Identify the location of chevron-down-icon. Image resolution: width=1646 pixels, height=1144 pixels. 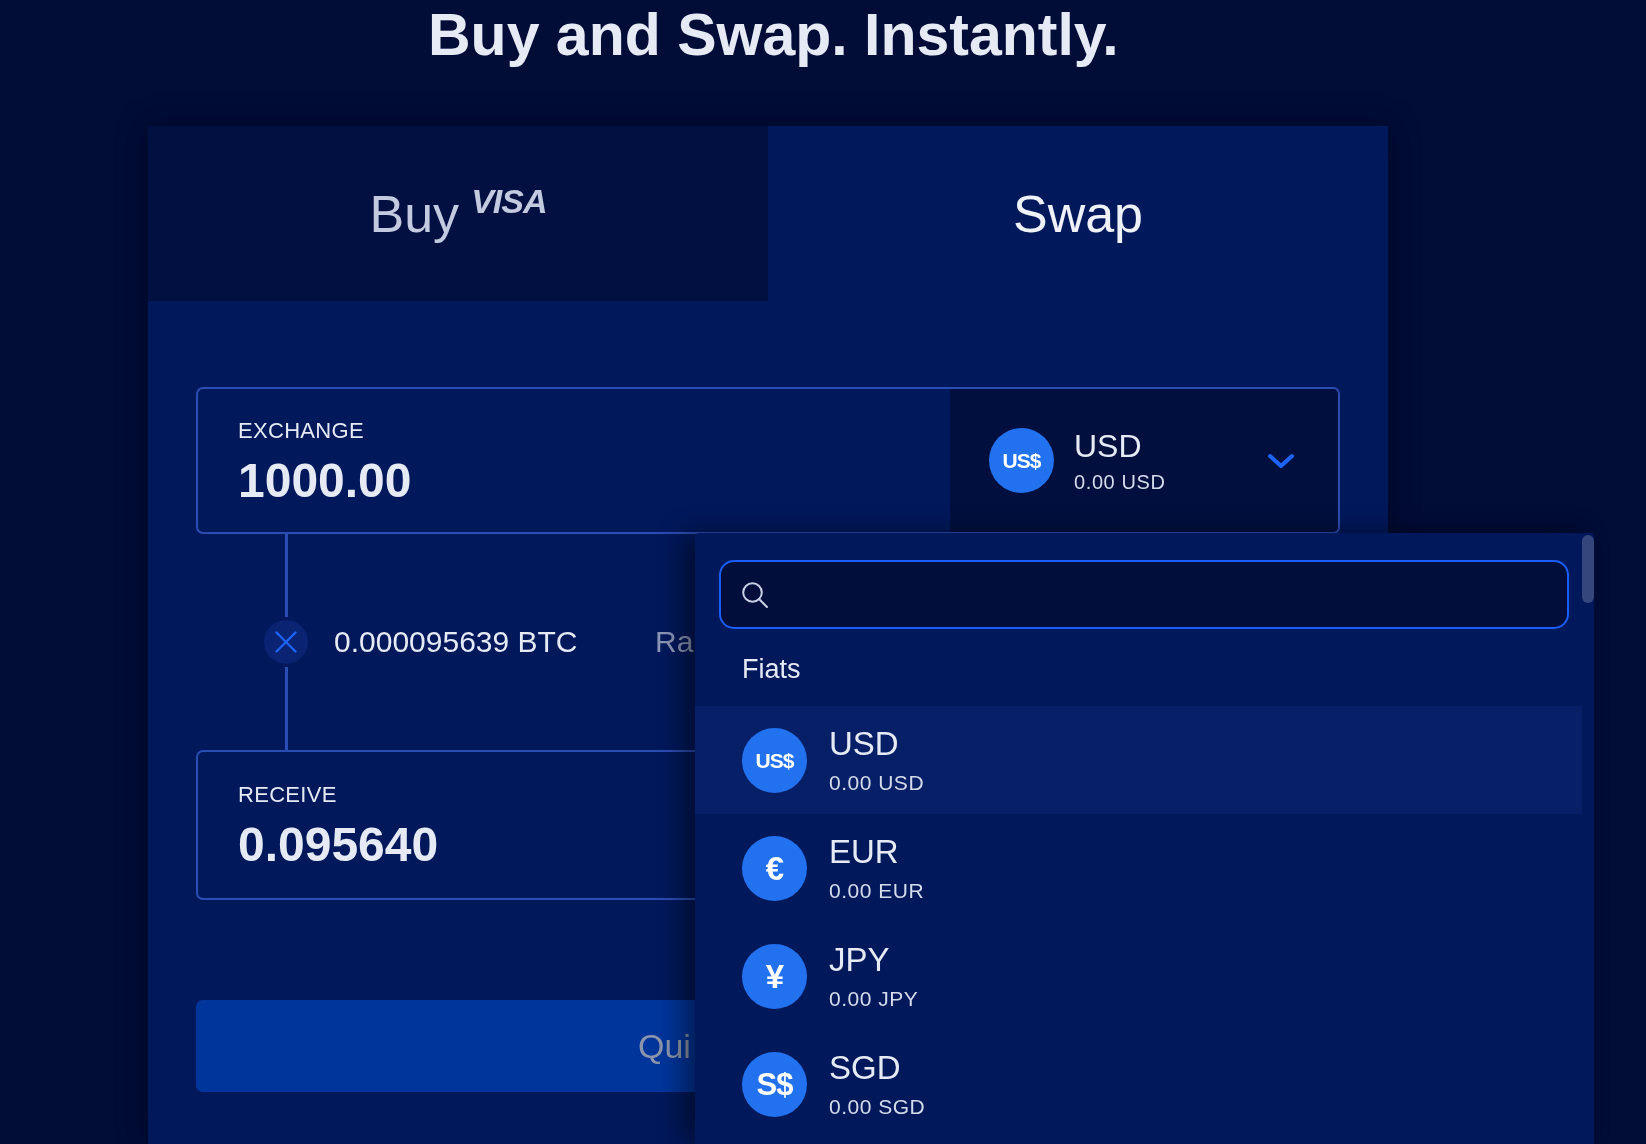
(1281, 460).